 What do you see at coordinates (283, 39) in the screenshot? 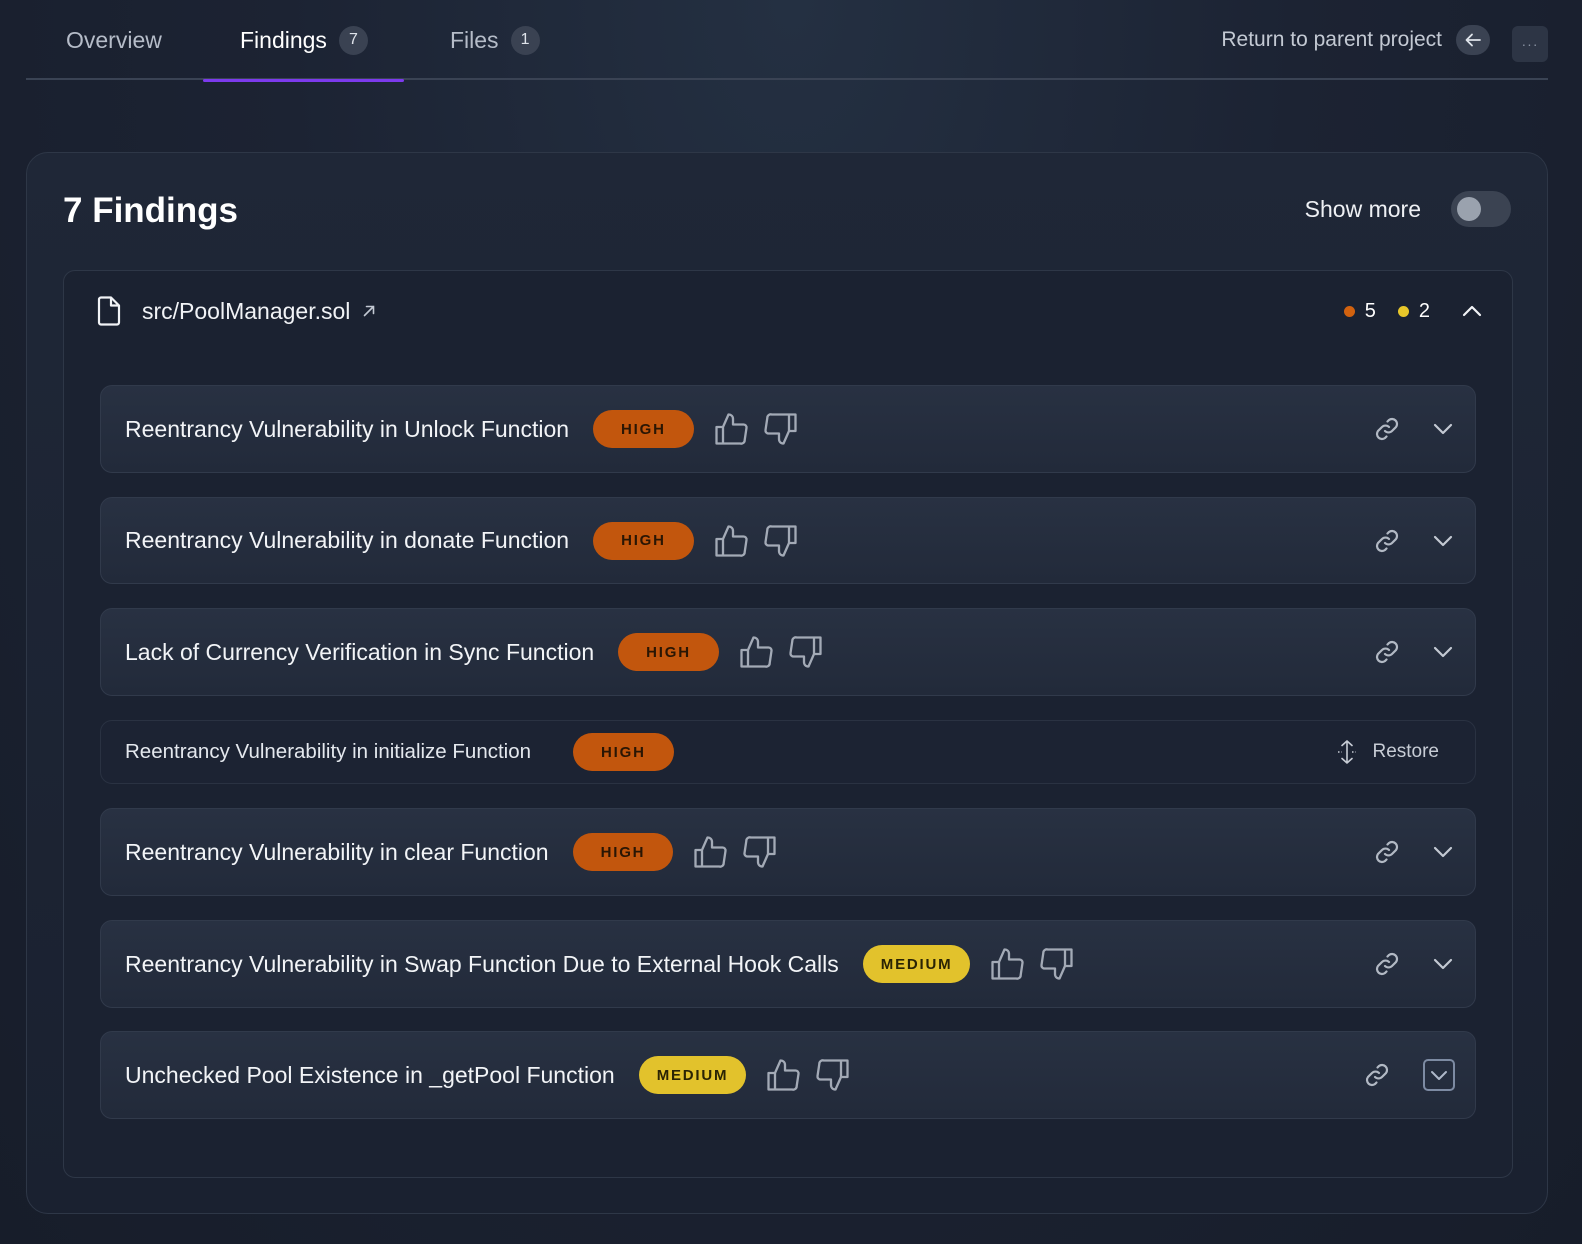
I see `tab-label: Findings` at bounding box center [283, 39].